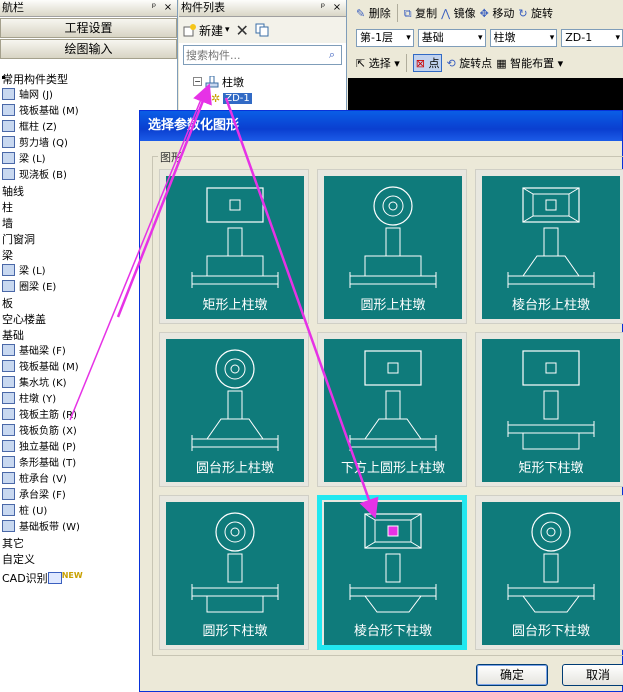 This screenshot has width=623, height=692. Describe the element at coordinates (529, 63) in the screenshot. I see `smart-layout-tool: ▦ 智能布置 ▾` at that location.